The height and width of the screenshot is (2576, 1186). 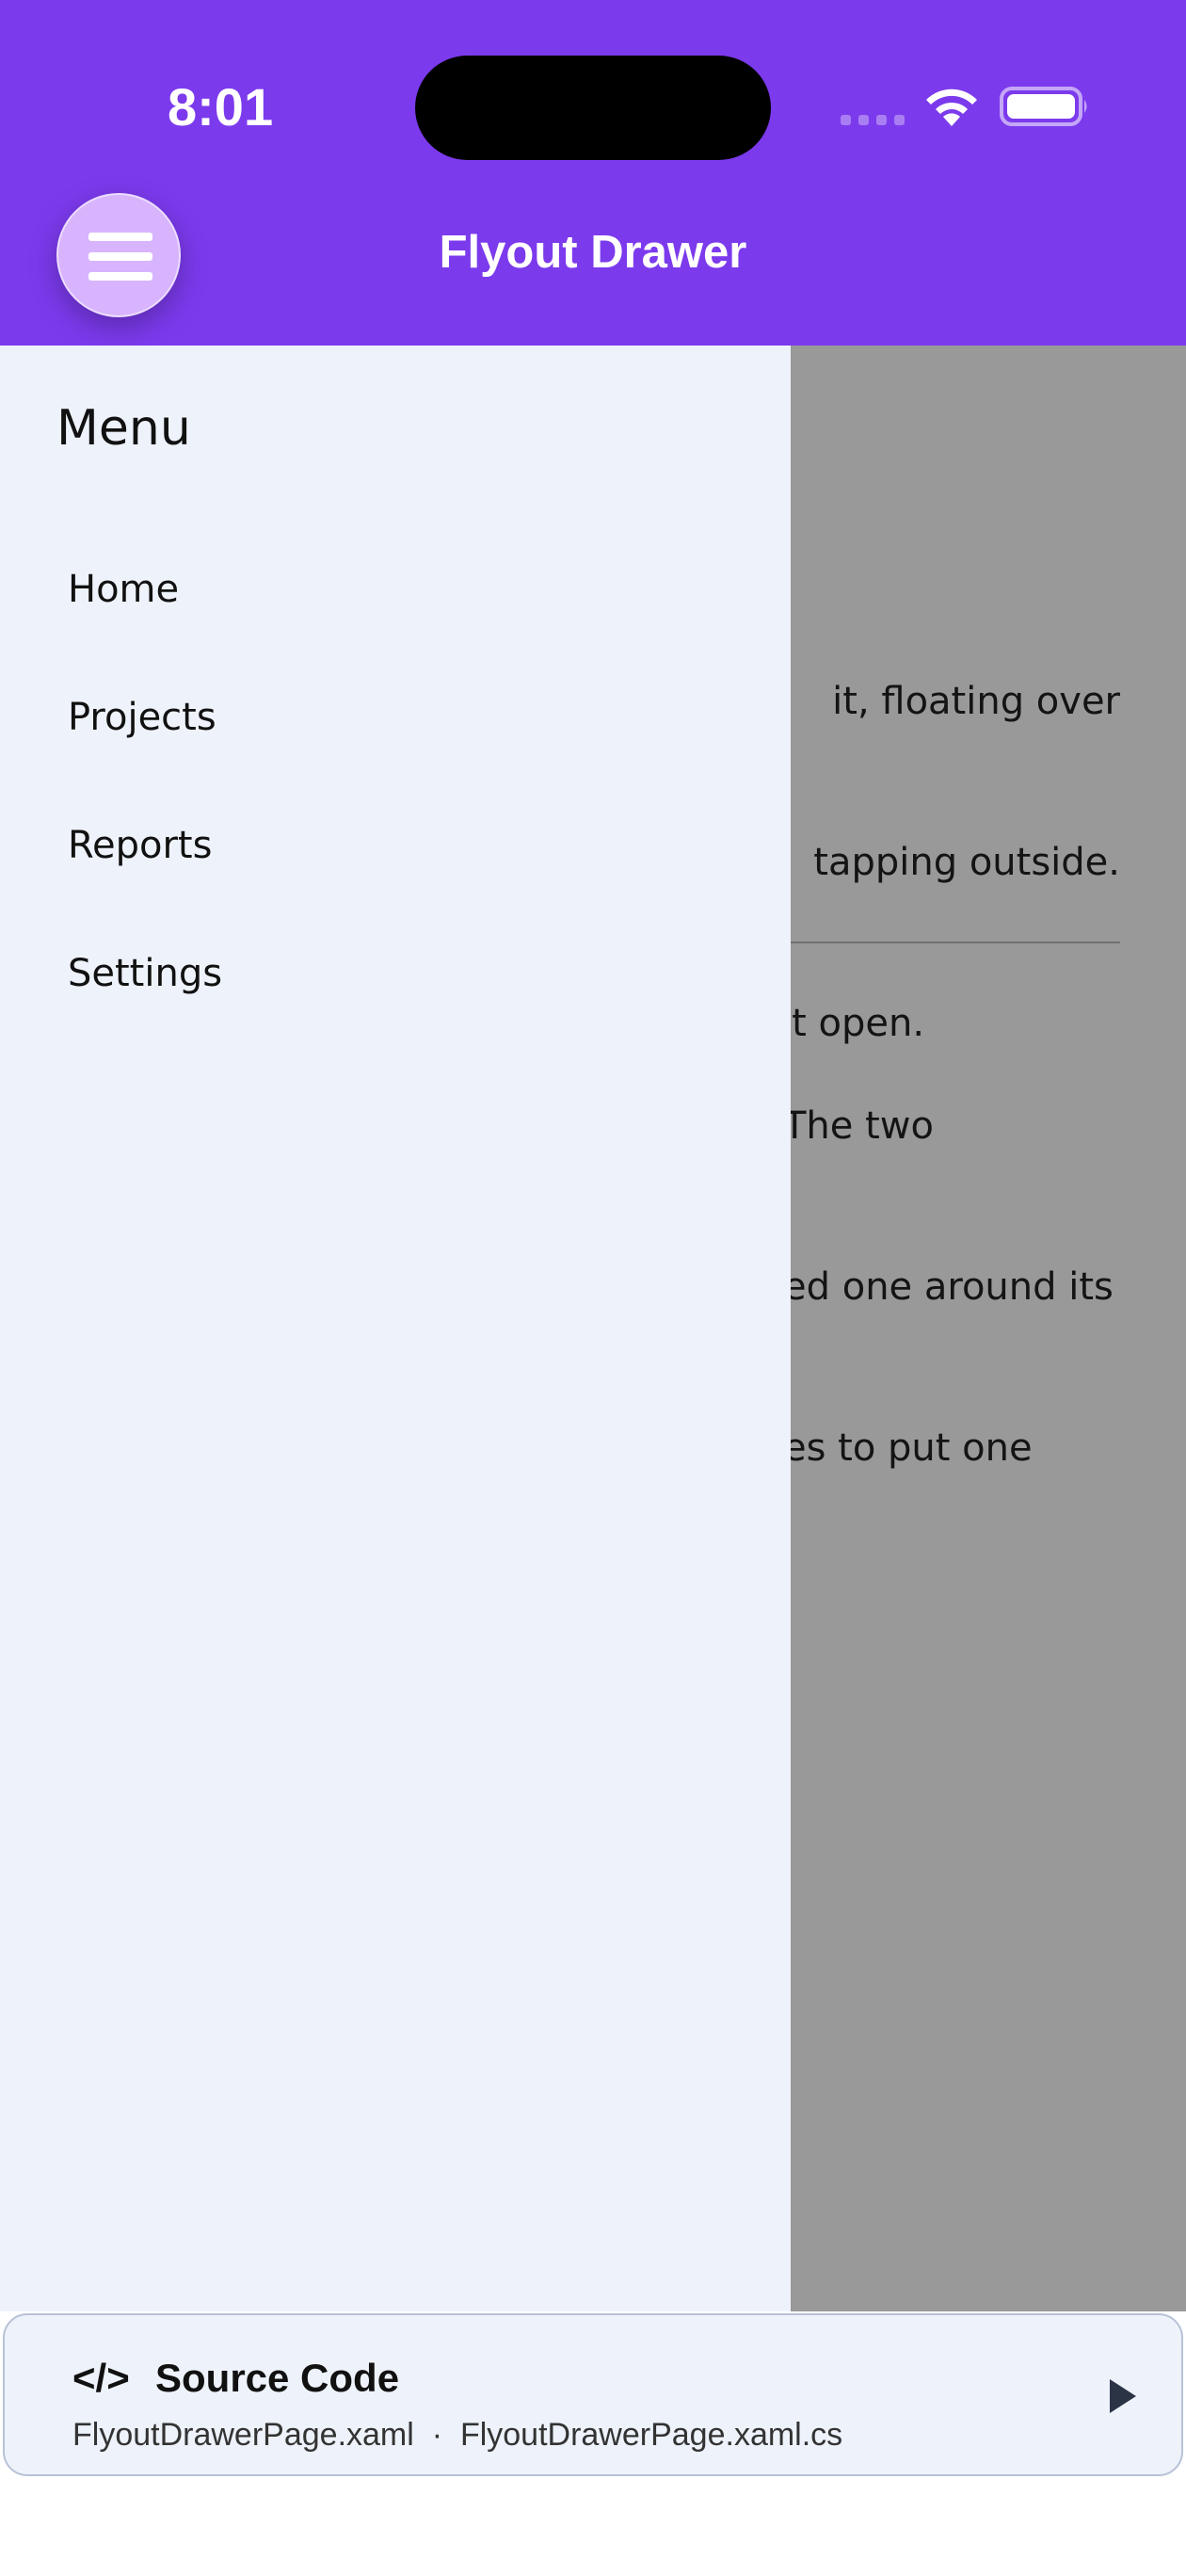 What do you see at coordinates (397, 589) in the screenshot?
I see `drawer-item-home: Home` at bounding box center [397, 589].